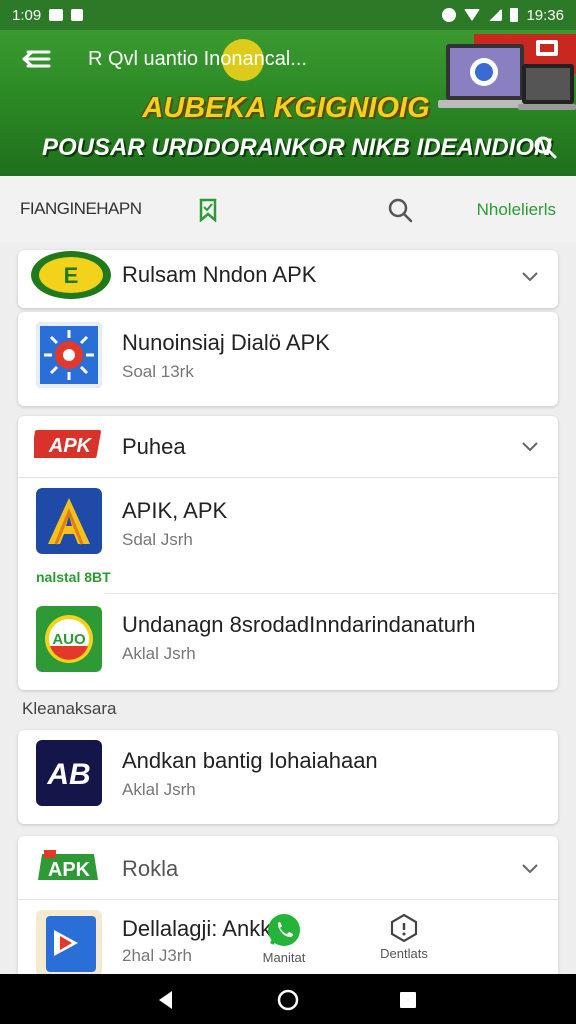  I want to click on app-icon: AB, so click(69, 773).